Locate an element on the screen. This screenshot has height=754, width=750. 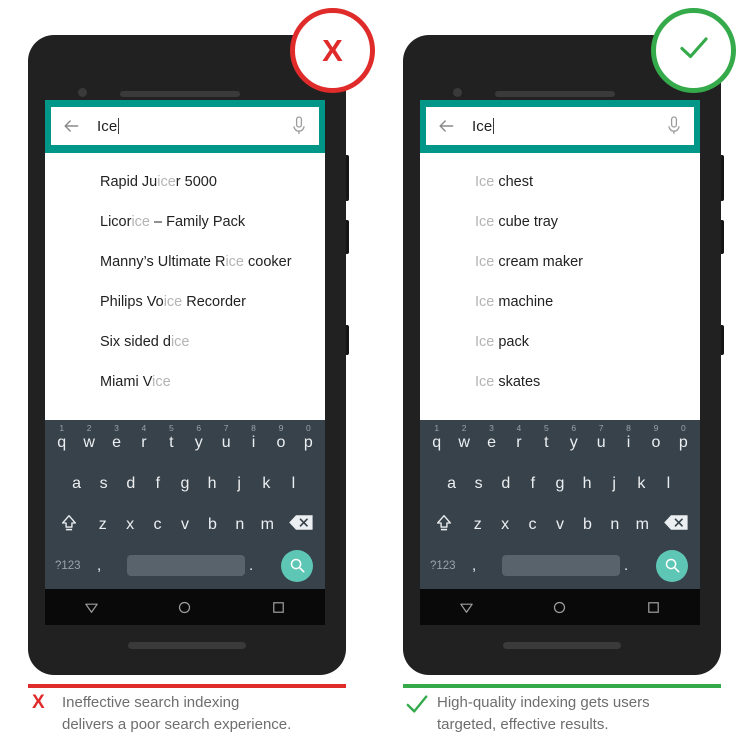
search-input-text-bad: Ice is located at coordinates (194, 126).